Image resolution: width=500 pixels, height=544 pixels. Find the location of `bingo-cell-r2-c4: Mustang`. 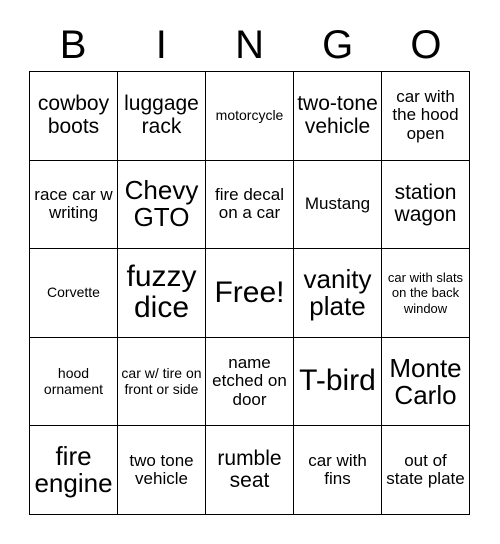

bingo-cell-r2-c4: Mustang is located at coordinates (338, 205).